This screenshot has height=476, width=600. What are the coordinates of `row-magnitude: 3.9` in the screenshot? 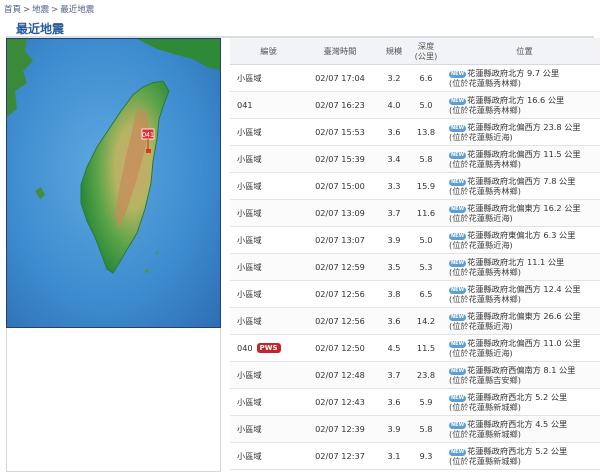 It's located at (394, 240).